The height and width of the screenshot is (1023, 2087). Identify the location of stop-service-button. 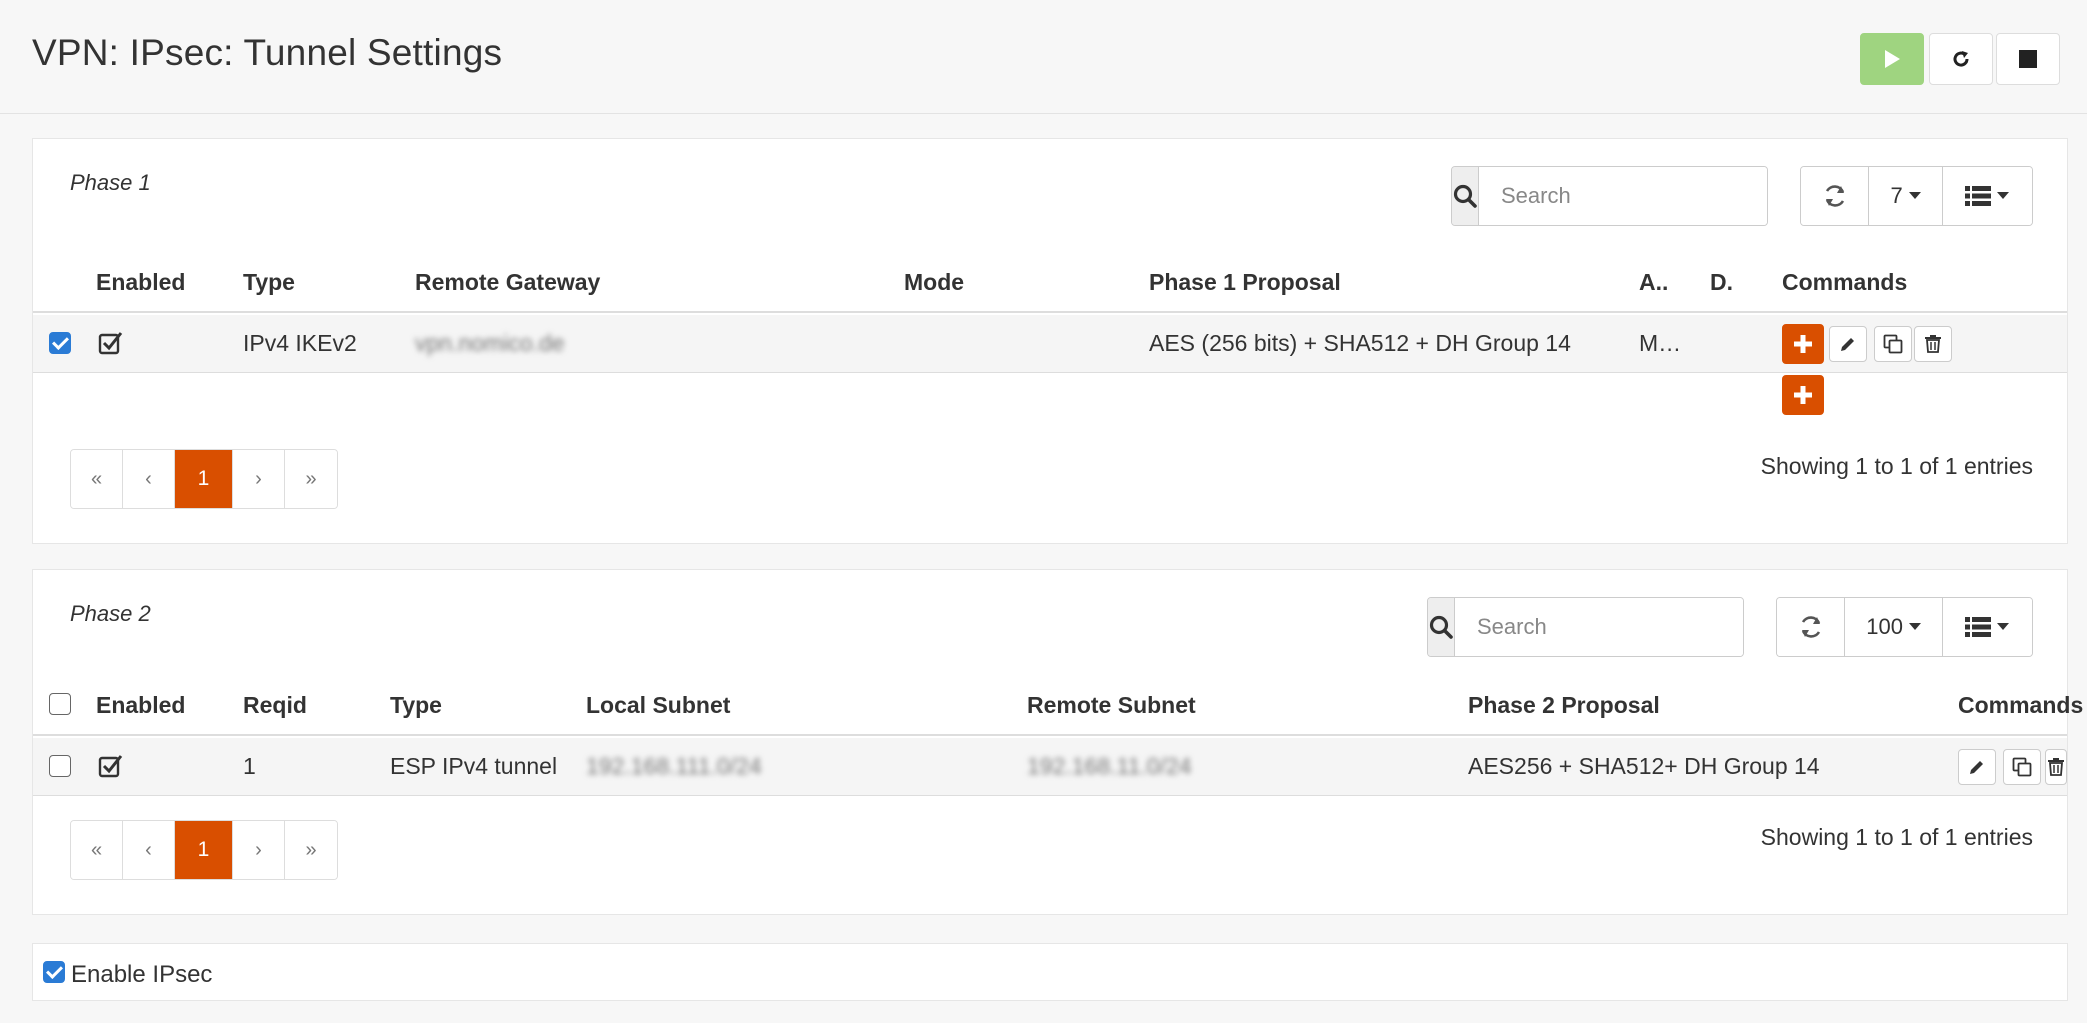
(2028, 59).